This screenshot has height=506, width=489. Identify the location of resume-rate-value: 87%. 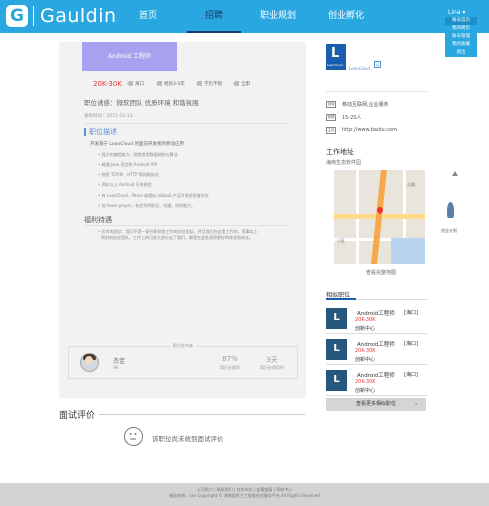
(230, 359).